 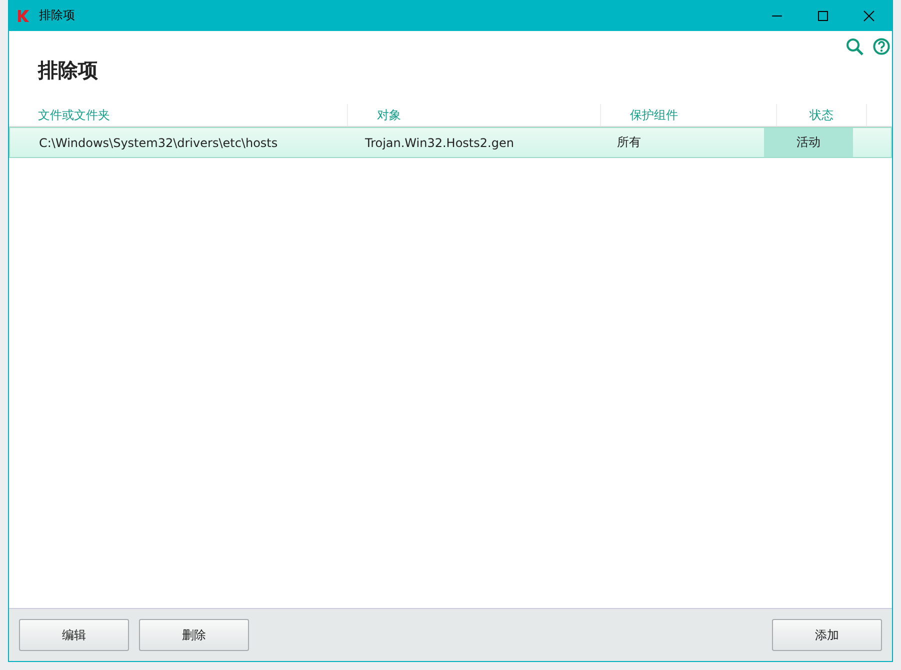 What do you see at coordinates (194, 635) in the screenshot?
I see `footer-button: 删除` at bounding box center [194, 635].